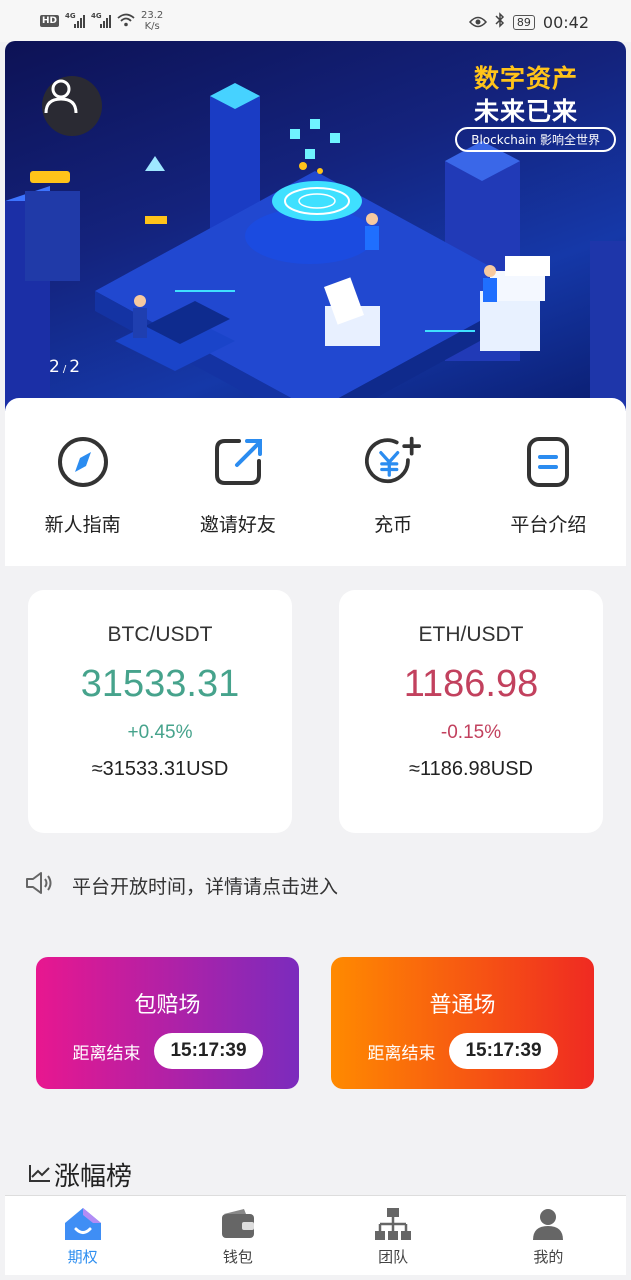  I want to click on banner-subtitle: 未来已来, so click(525, 111).